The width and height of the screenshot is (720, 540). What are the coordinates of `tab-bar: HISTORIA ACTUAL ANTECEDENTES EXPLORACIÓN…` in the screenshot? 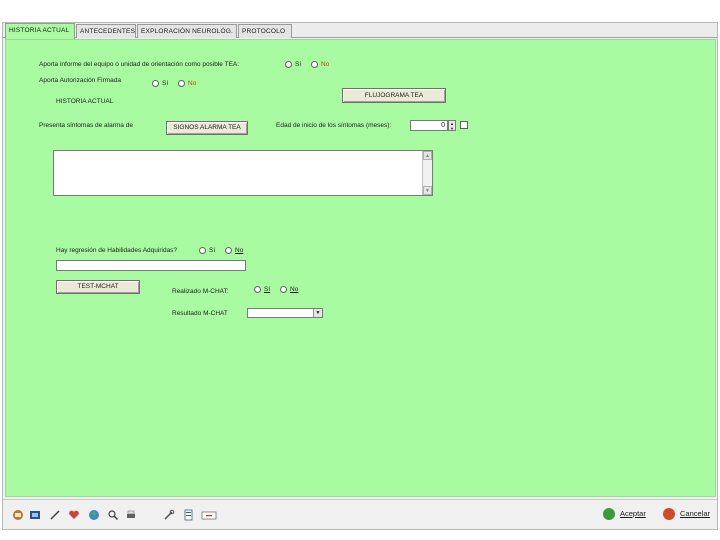 It's located at (360, 31).